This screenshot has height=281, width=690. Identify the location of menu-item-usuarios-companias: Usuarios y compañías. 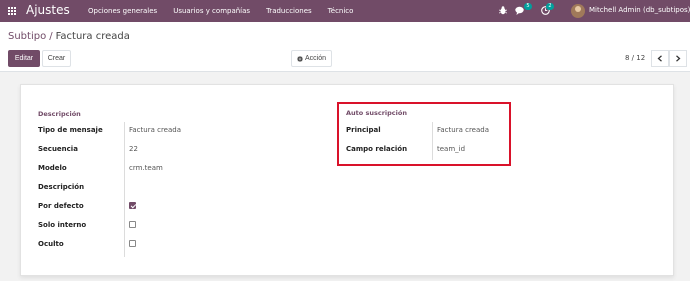
(211, 11).